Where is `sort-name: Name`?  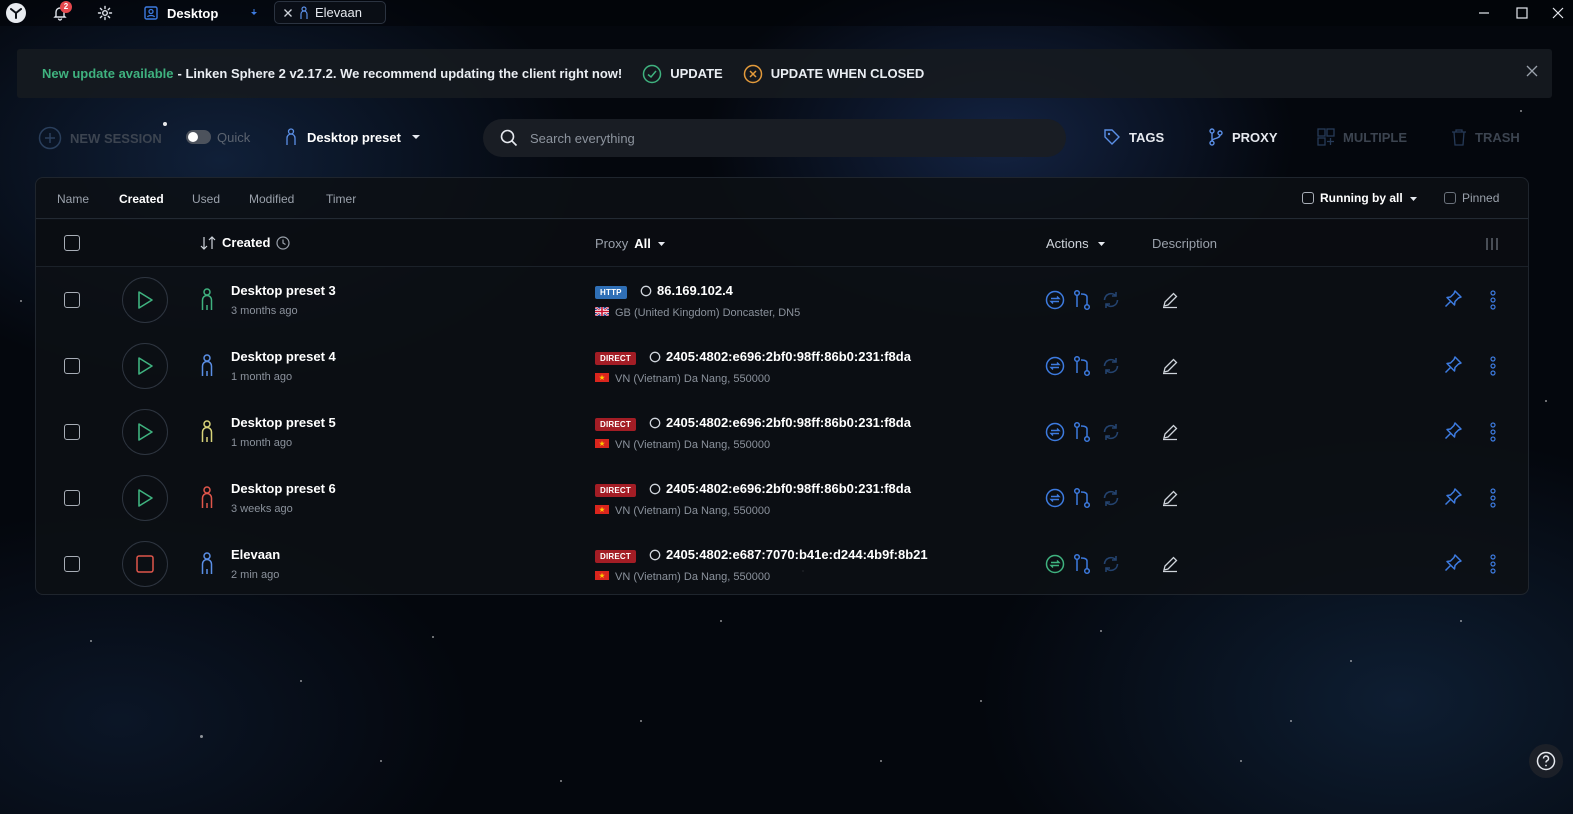
sort-name: Name is located at coordinates (73, 199).